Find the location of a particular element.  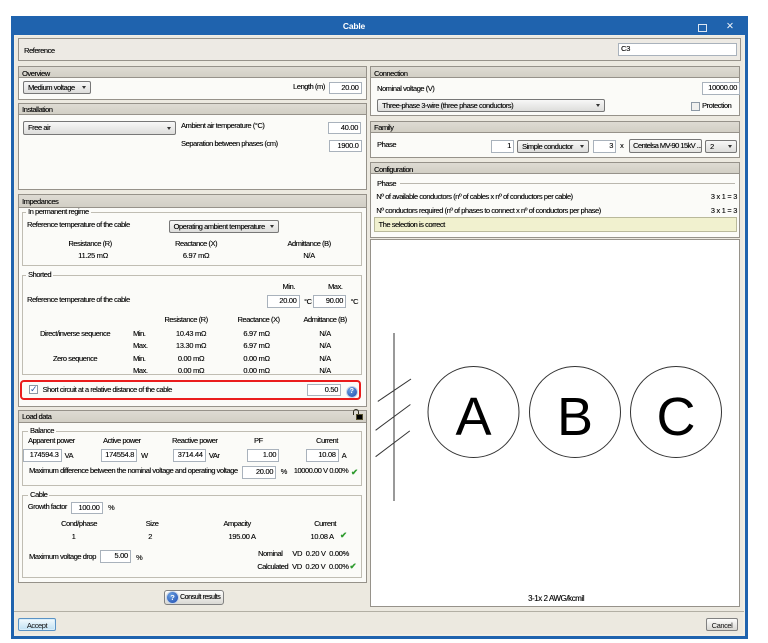

svg-text: C is located at coordinates (676, 417).